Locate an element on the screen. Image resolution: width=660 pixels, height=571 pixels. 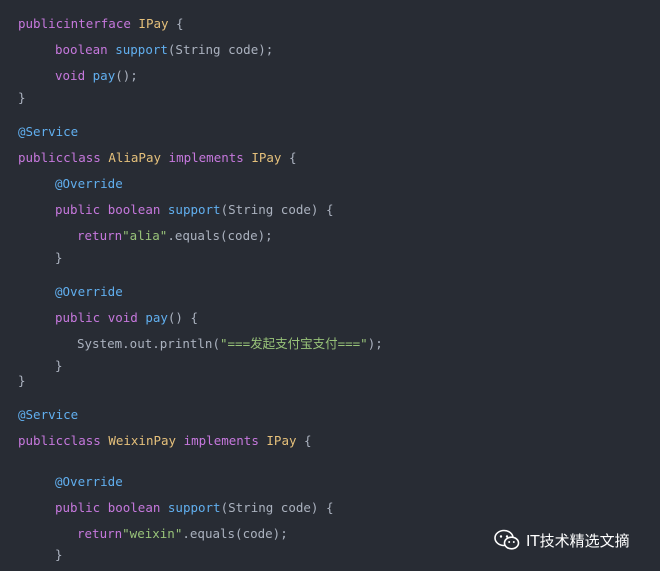
code-token: System.out.println( is located at coordinates (148, 343).